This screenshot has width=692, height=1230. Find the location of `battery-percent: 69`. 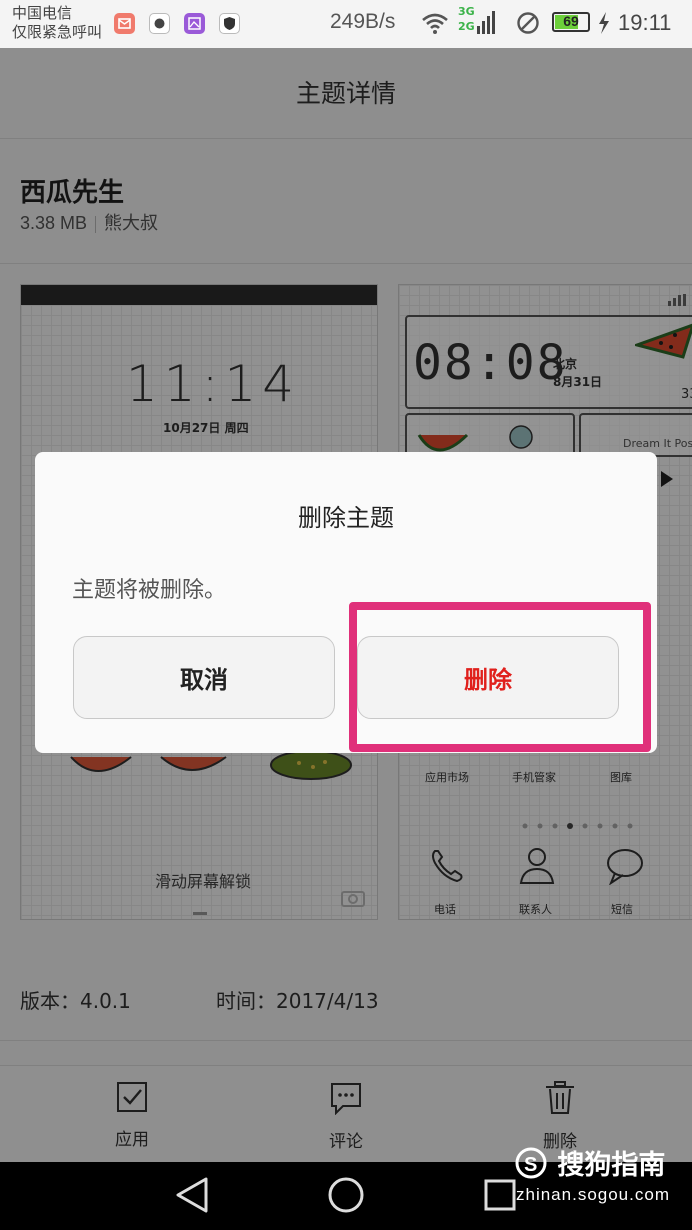

battery-percent: 69 is located at coordinates (571, 21).